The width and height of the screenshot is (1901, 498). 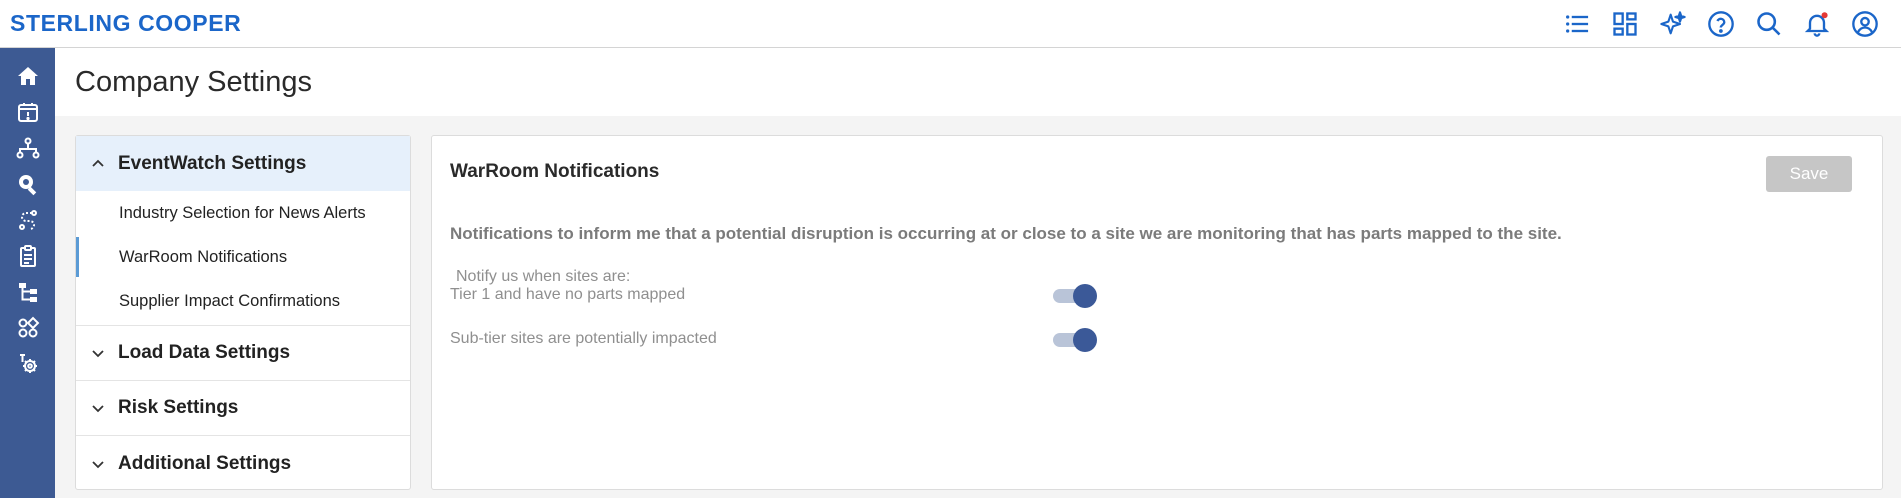 What do you see at coordinates (27, 364) in the screenshot?
I see `gear-tools-icon` at bounding box center [27, 364].